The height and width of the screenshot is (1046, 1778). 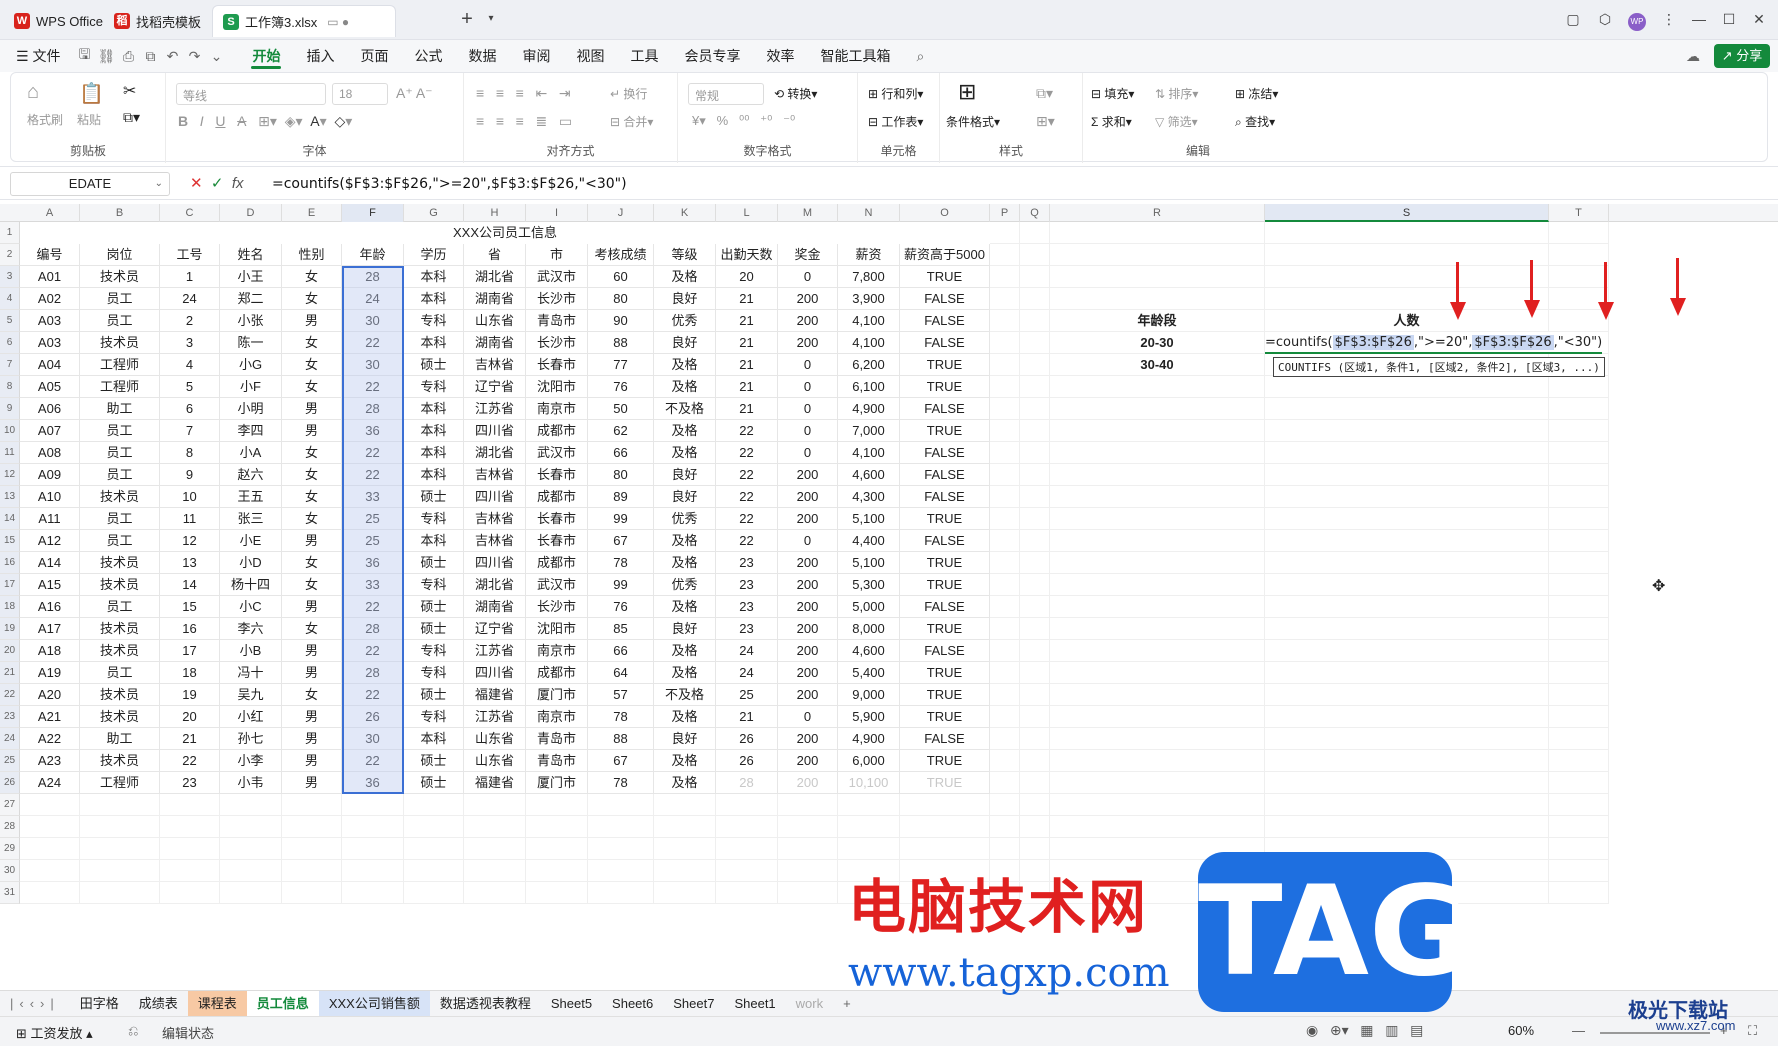 What do you see at coordinates (150, 56) in the screenshot?
I see `print-preview-icon: ⧉` at bounding box center [150, 56].